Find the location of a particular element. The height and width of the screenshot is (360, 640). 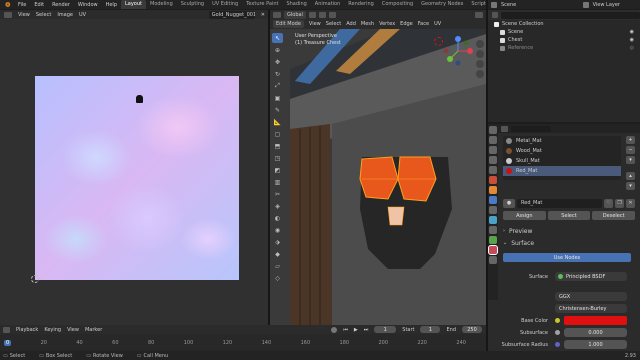

tab-uv-editing: UV Editing is located at coordinates (225, 4).